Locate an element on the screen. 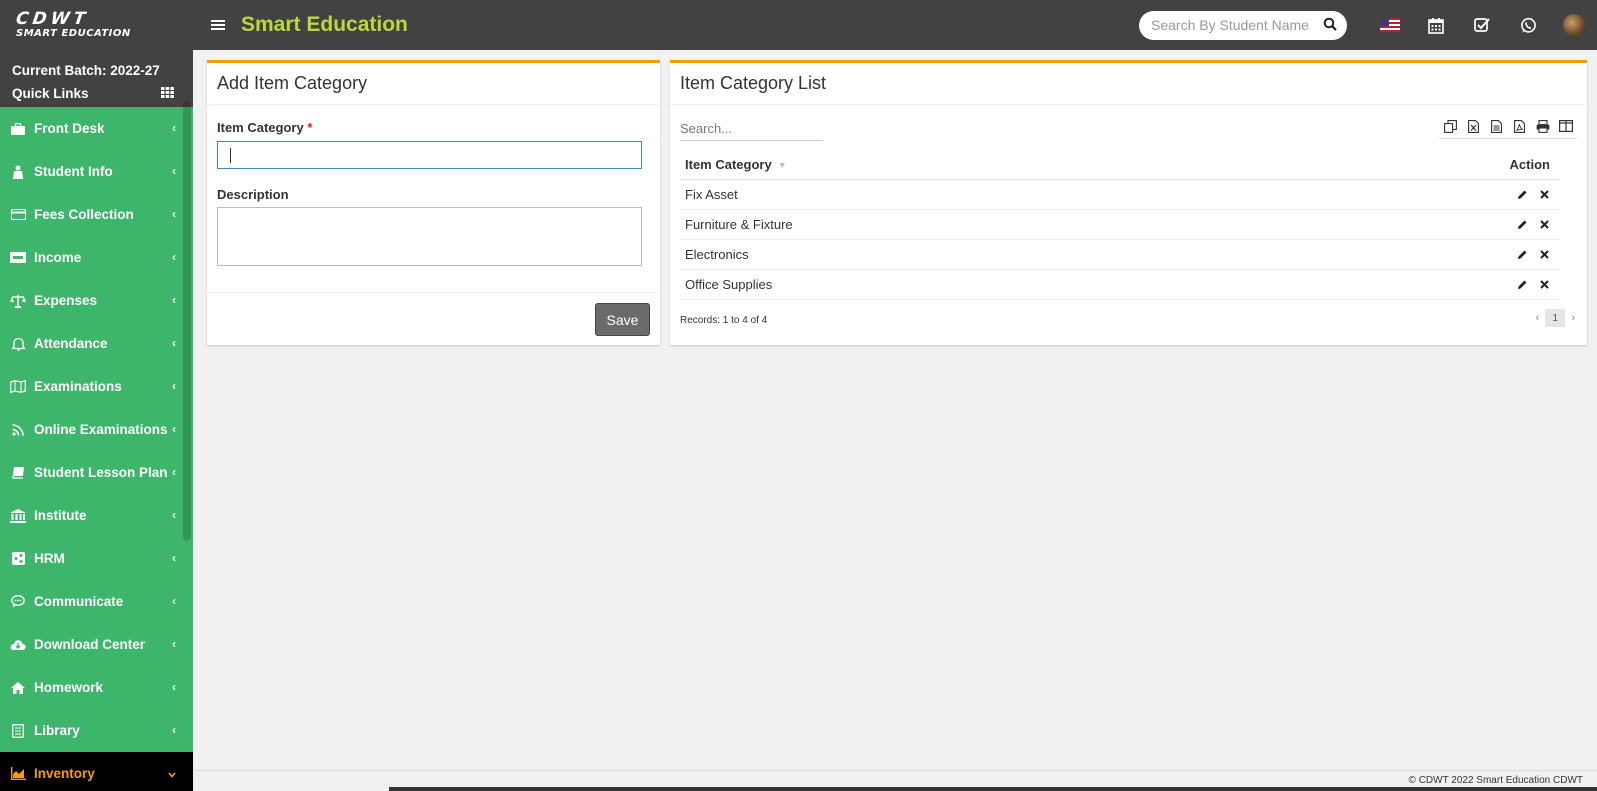 The height and width of the screenshot is (791, 1597). logo: CDWT SMART EDUCATION is located at coordinates (98, 25).